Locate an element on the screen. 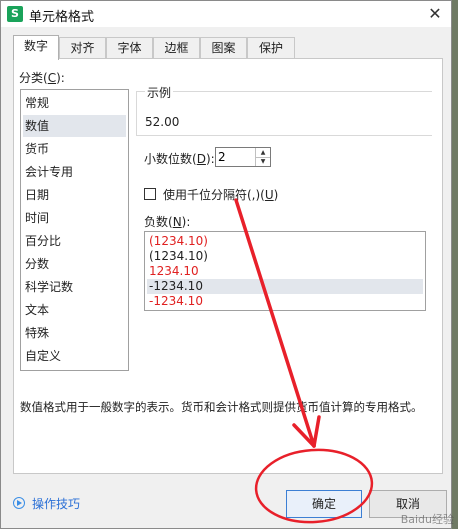 The width and height of the screenshot is (458, 529). thousands-separator-checkbox is located at coordinates (150, 194).